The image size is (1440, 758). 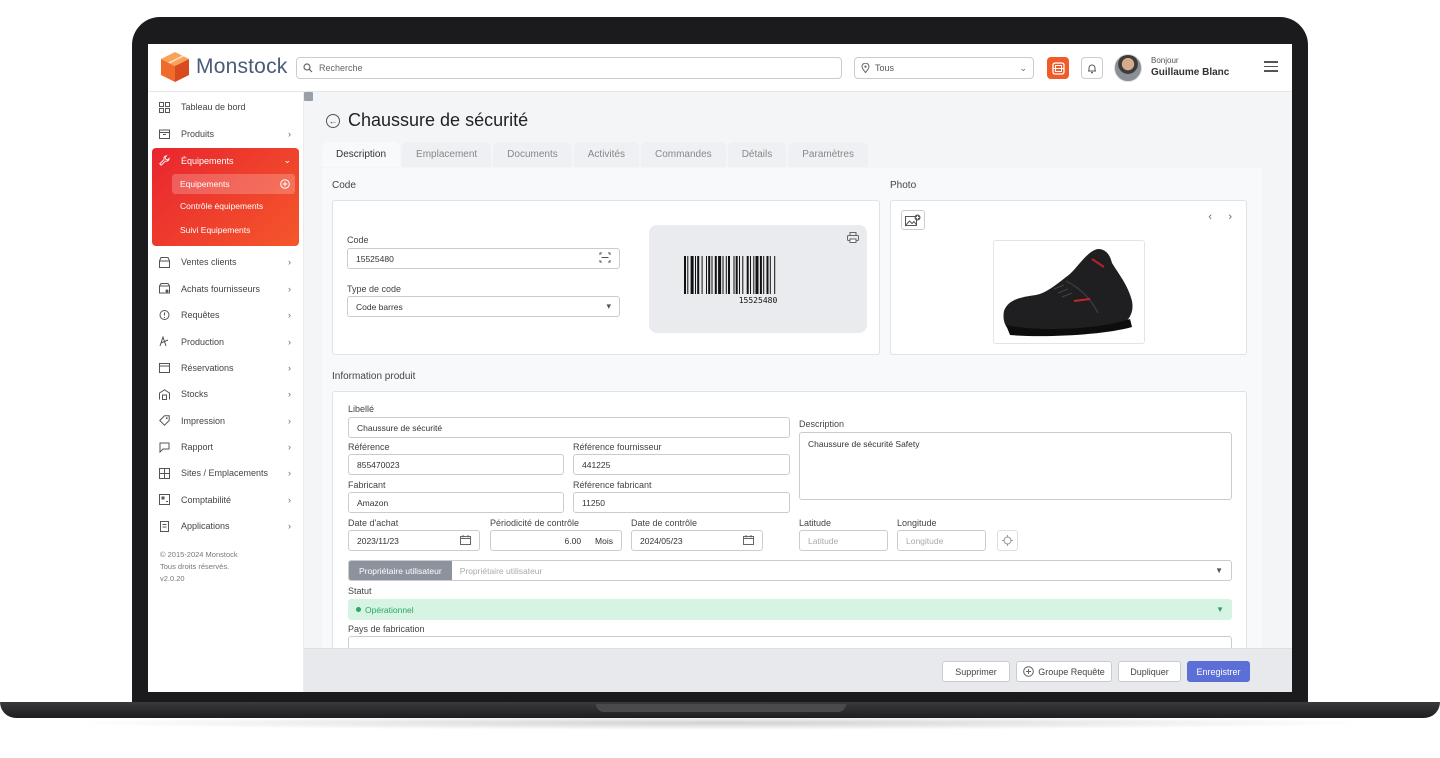 What do you see at coordinates (164, 134) in the screenshot?
I see `box-icon` at bounding box center [164, 134].